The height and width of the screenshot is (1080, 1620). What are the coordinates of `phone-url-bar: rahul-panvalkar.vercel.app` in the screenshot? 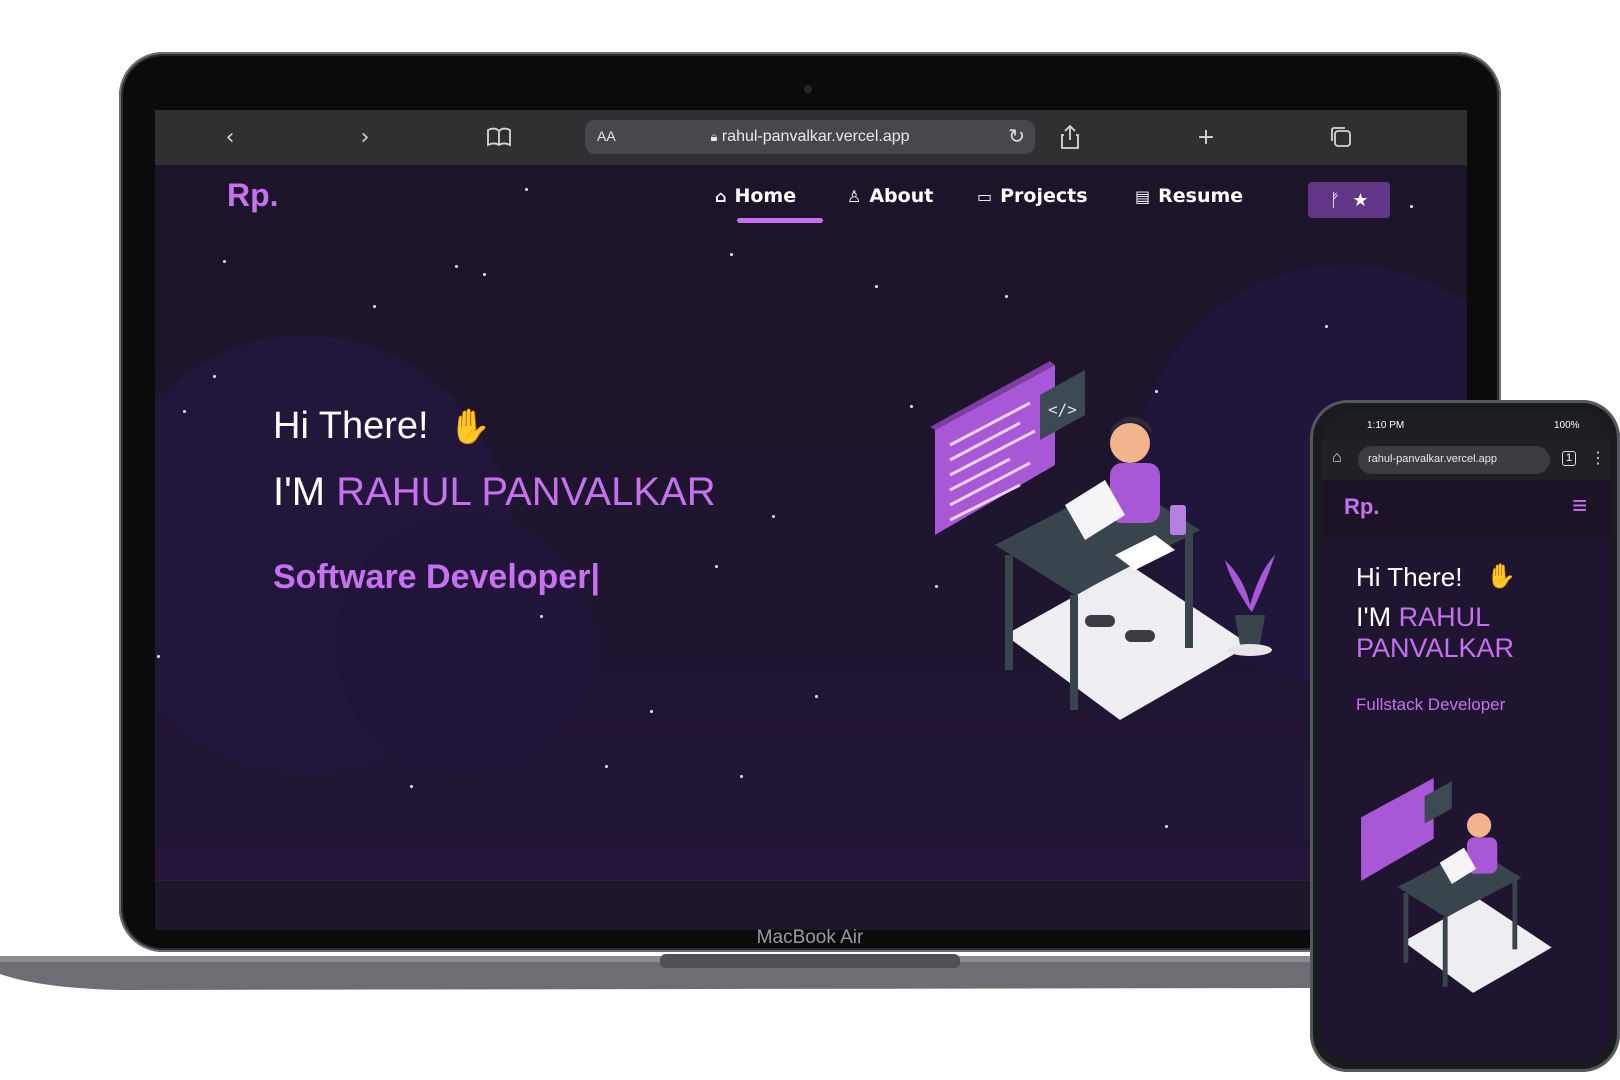 It's located at (1454, 460).